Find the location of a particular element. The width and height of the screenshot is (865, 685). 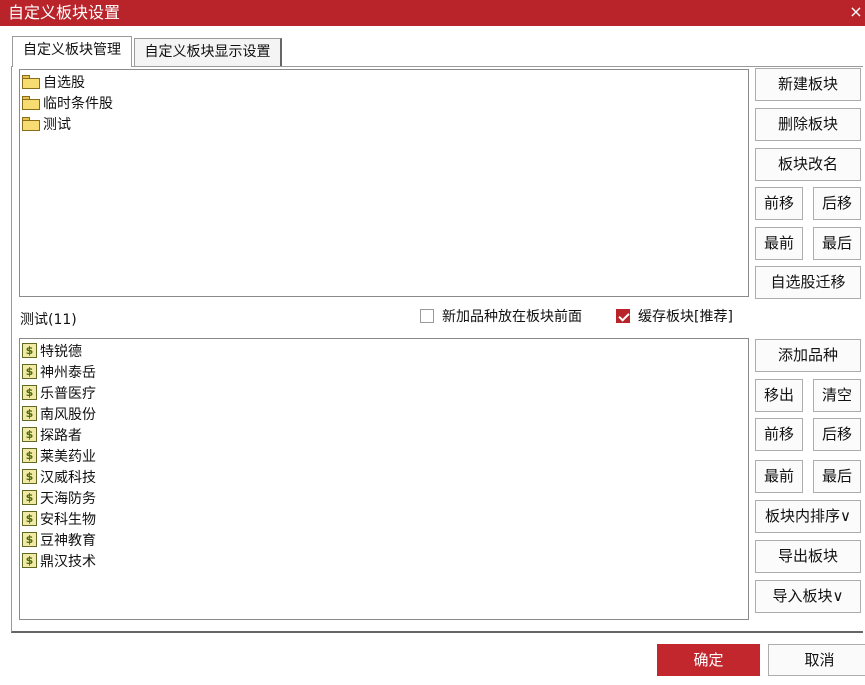

new-block-button: 新建板块 is located at coordinates (808, 84).